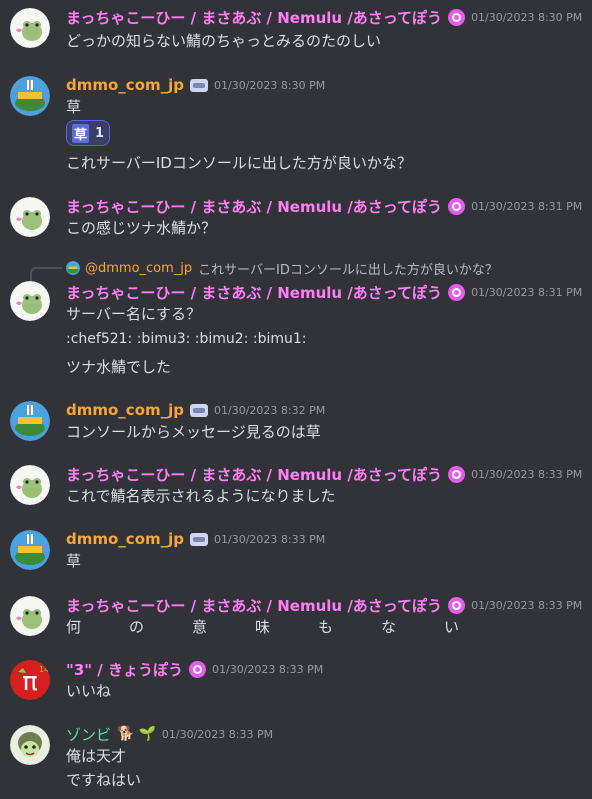 This screenshot has height=799, width=592. What do you see at coordinates (239, 163) in the screenshot?
I see `message-text: これサーバーIDコンソールに出した方が良いかな？` at bounding box center [239, 163].